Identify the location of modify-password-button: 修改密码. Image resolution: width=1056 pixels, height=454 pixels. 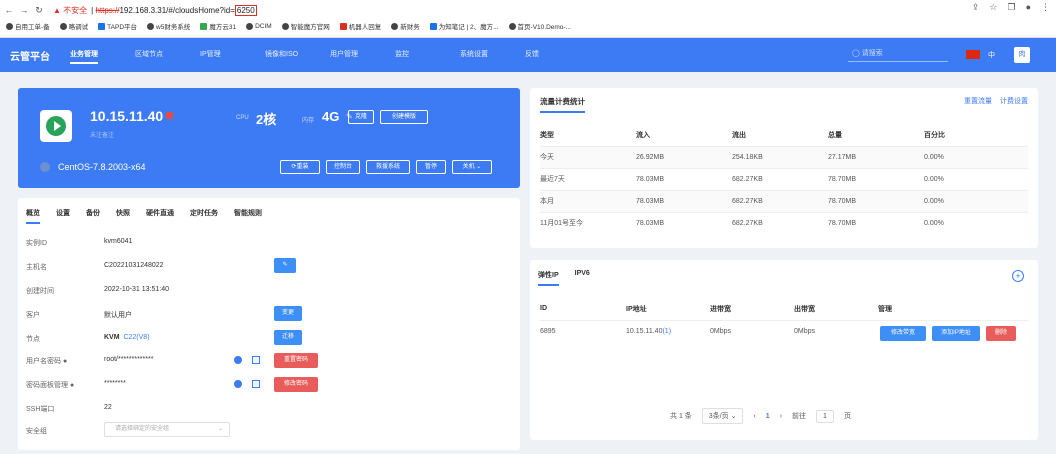
(296, 384).